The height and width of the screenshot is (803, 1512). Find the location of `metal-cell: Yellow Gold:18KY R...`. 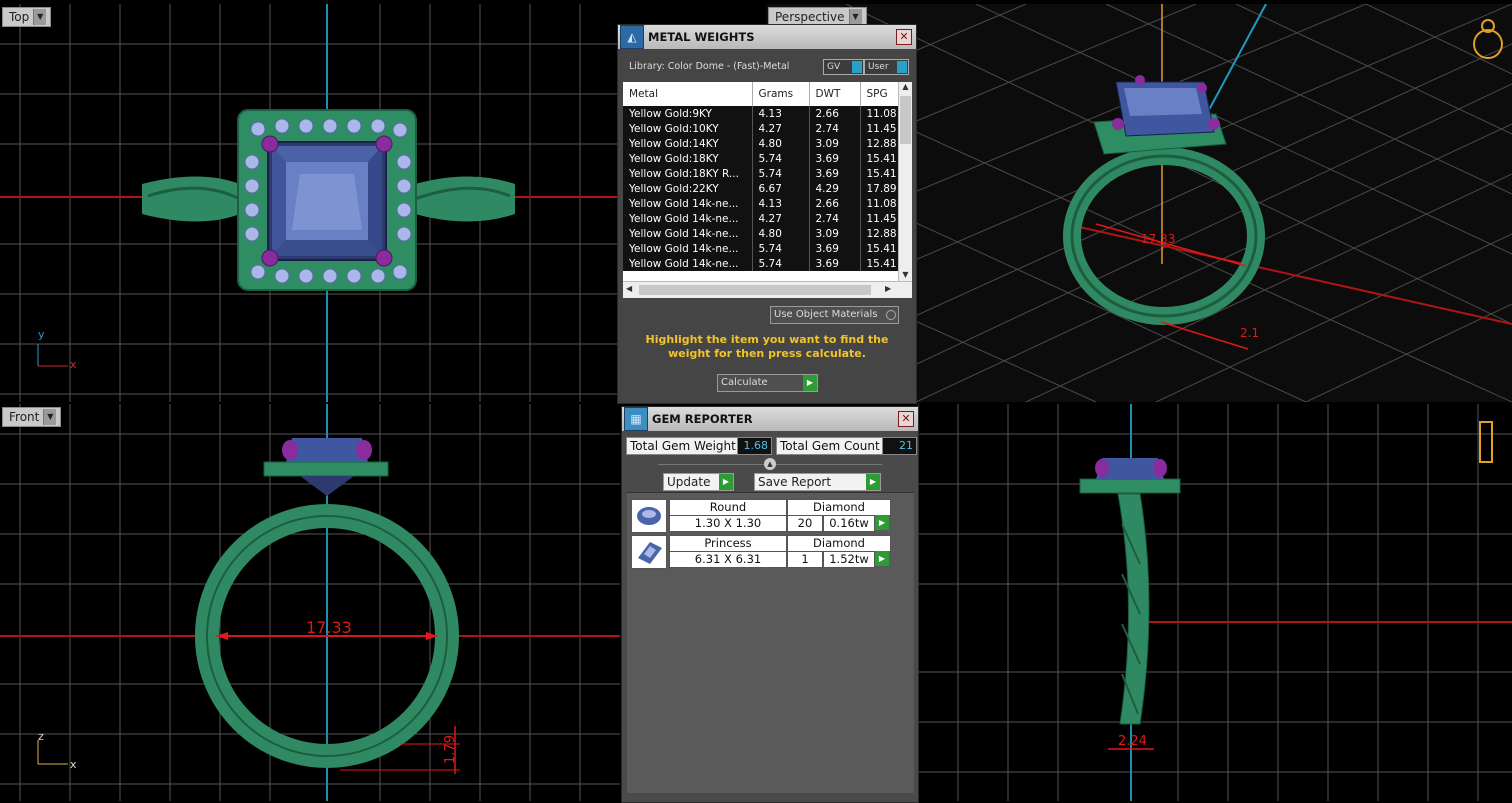

metal-cell: Yellow Gold:18KY R... is located at coordinates (688, 173).